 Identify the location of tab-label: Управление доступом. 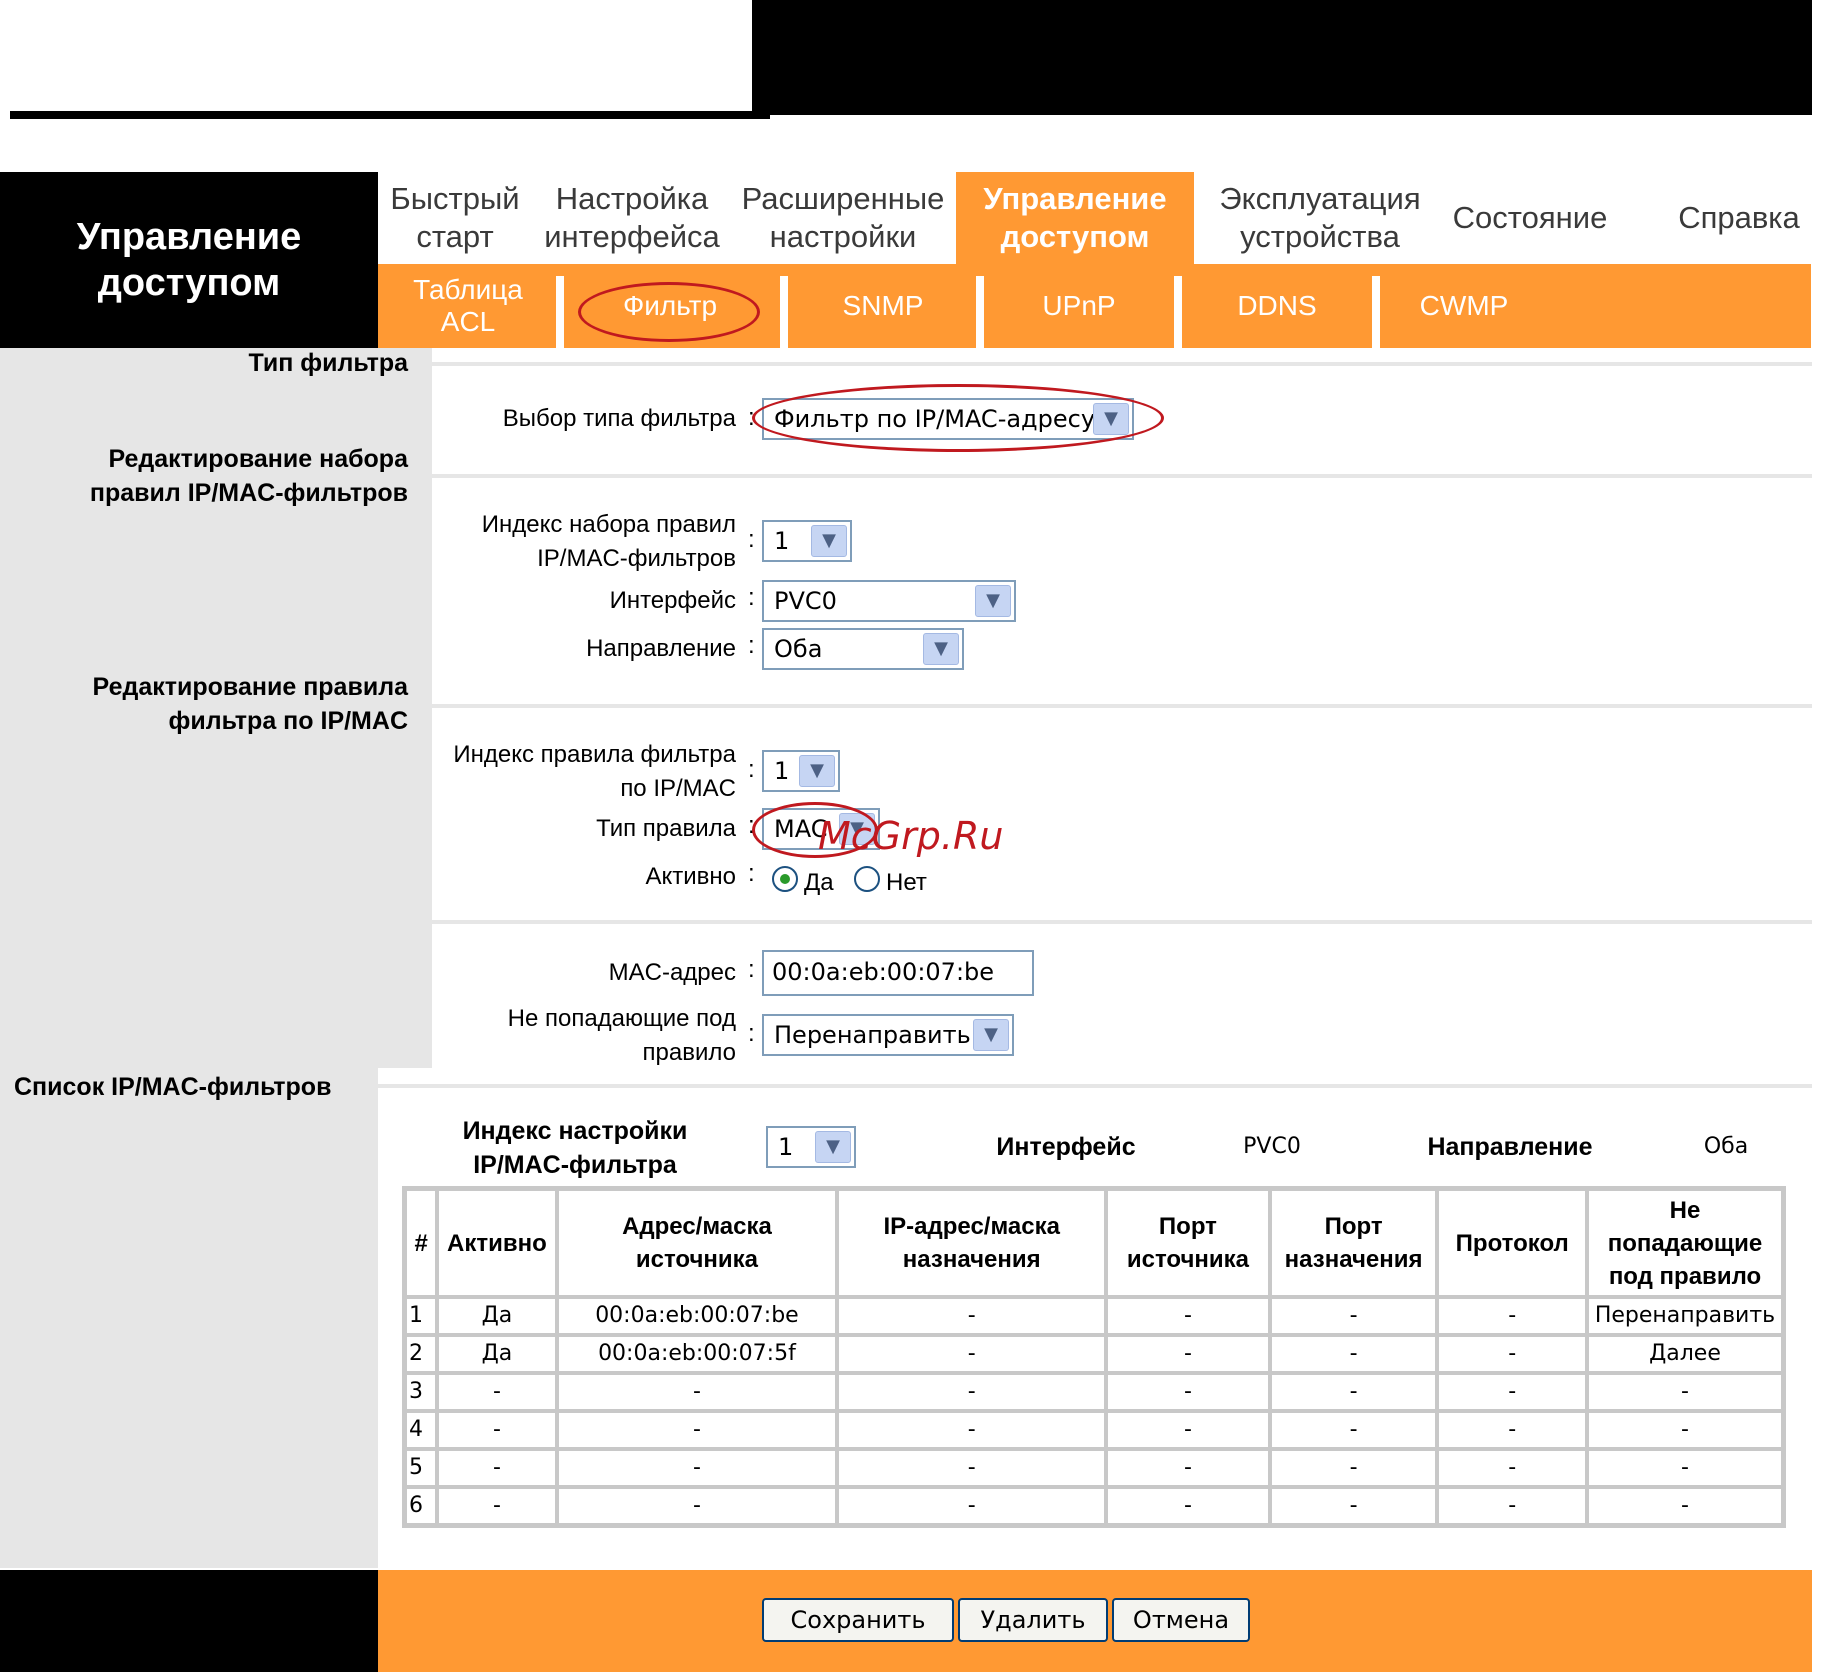
(1075, 217).